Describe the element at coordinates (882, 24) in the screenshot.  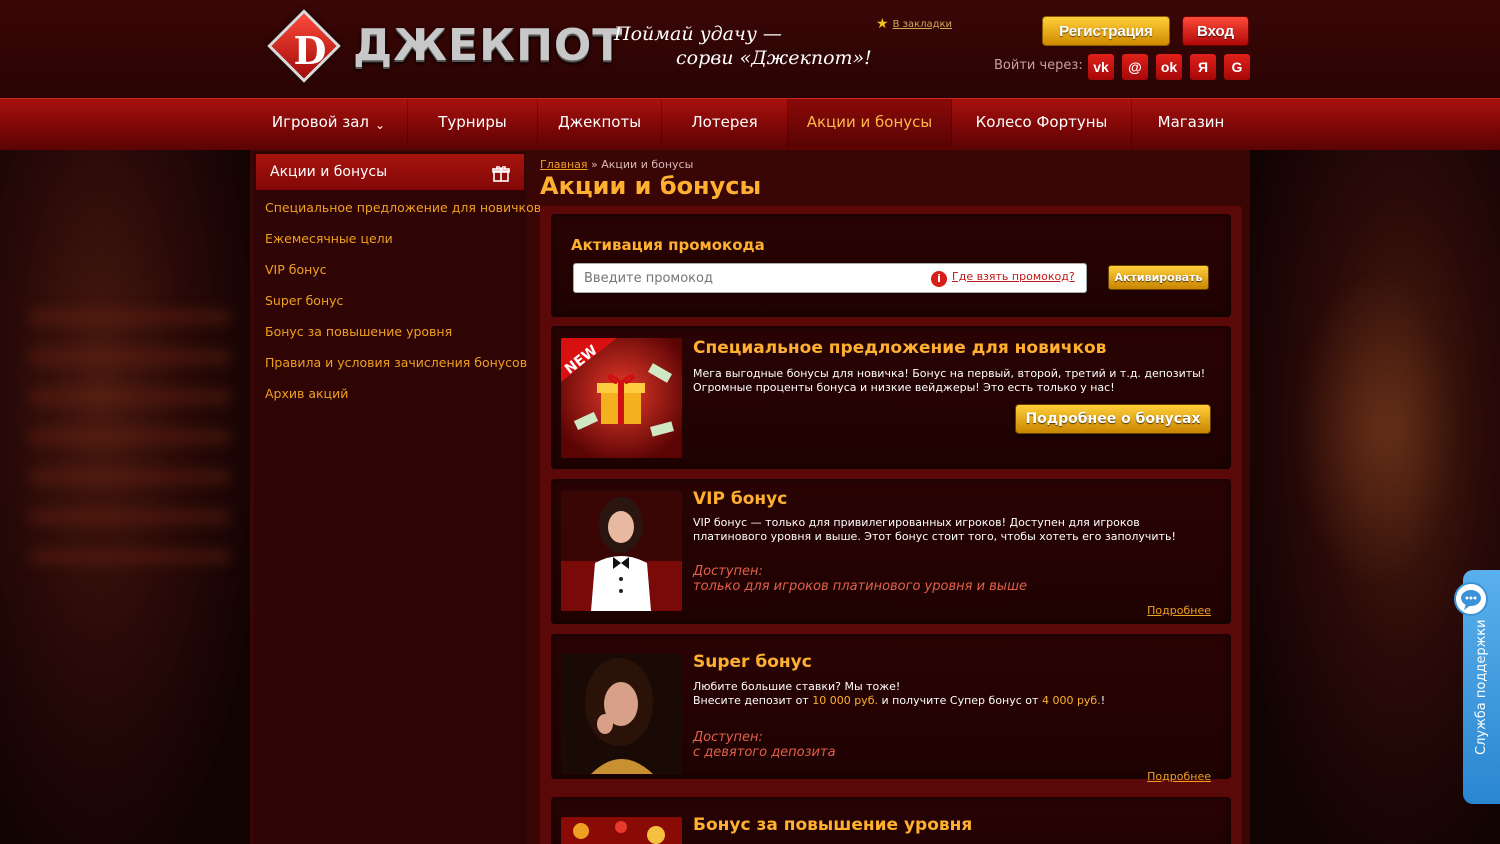
I see `star-icon: ★` at that location.